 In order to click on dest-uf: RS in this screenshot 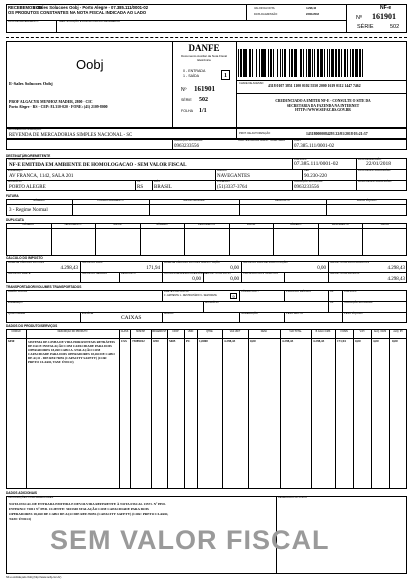, I will do `click(140, 187)`.